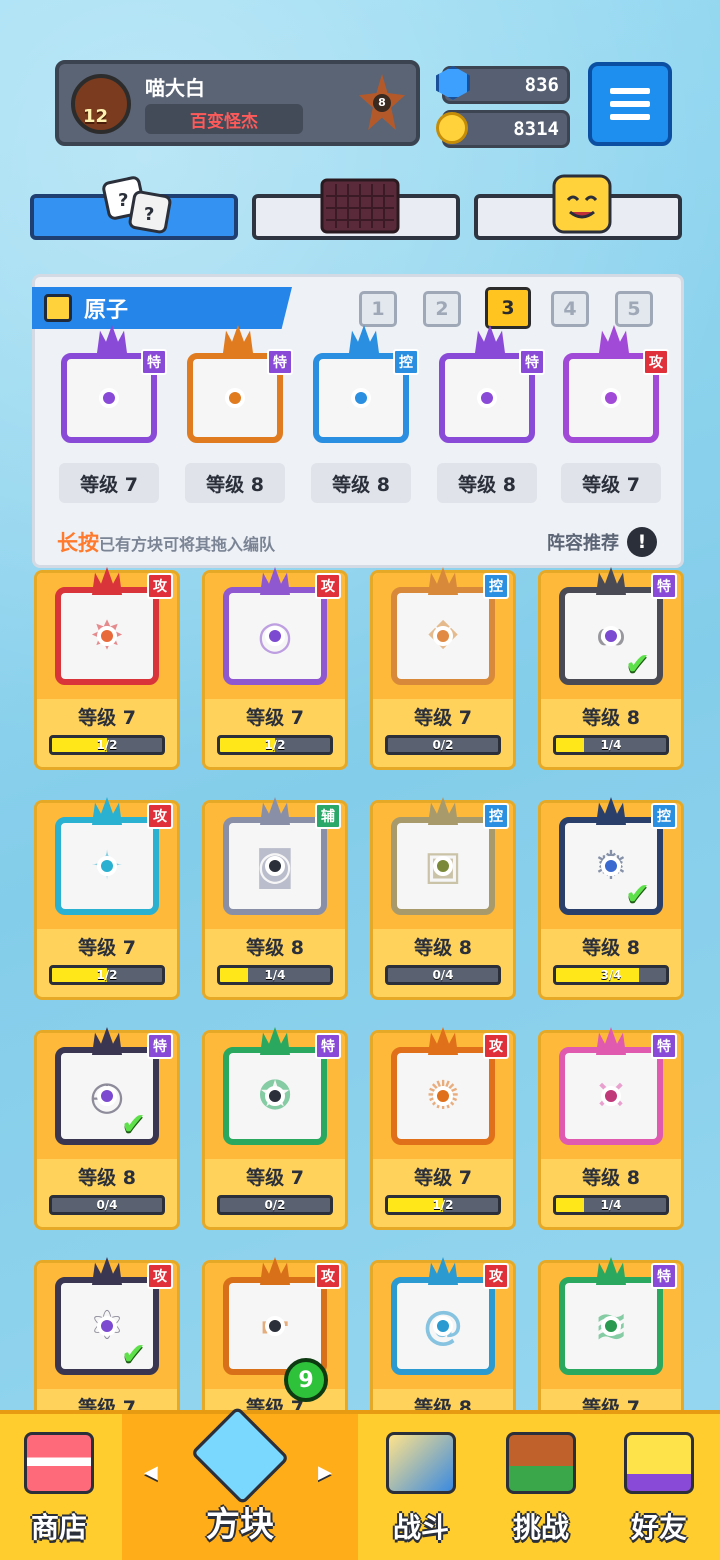 Image resolution: width=720 pixels, height=1560 pixels. Describe the element at coordinates (452, 128) in the screenshot. I see `coin-icon` at that location.